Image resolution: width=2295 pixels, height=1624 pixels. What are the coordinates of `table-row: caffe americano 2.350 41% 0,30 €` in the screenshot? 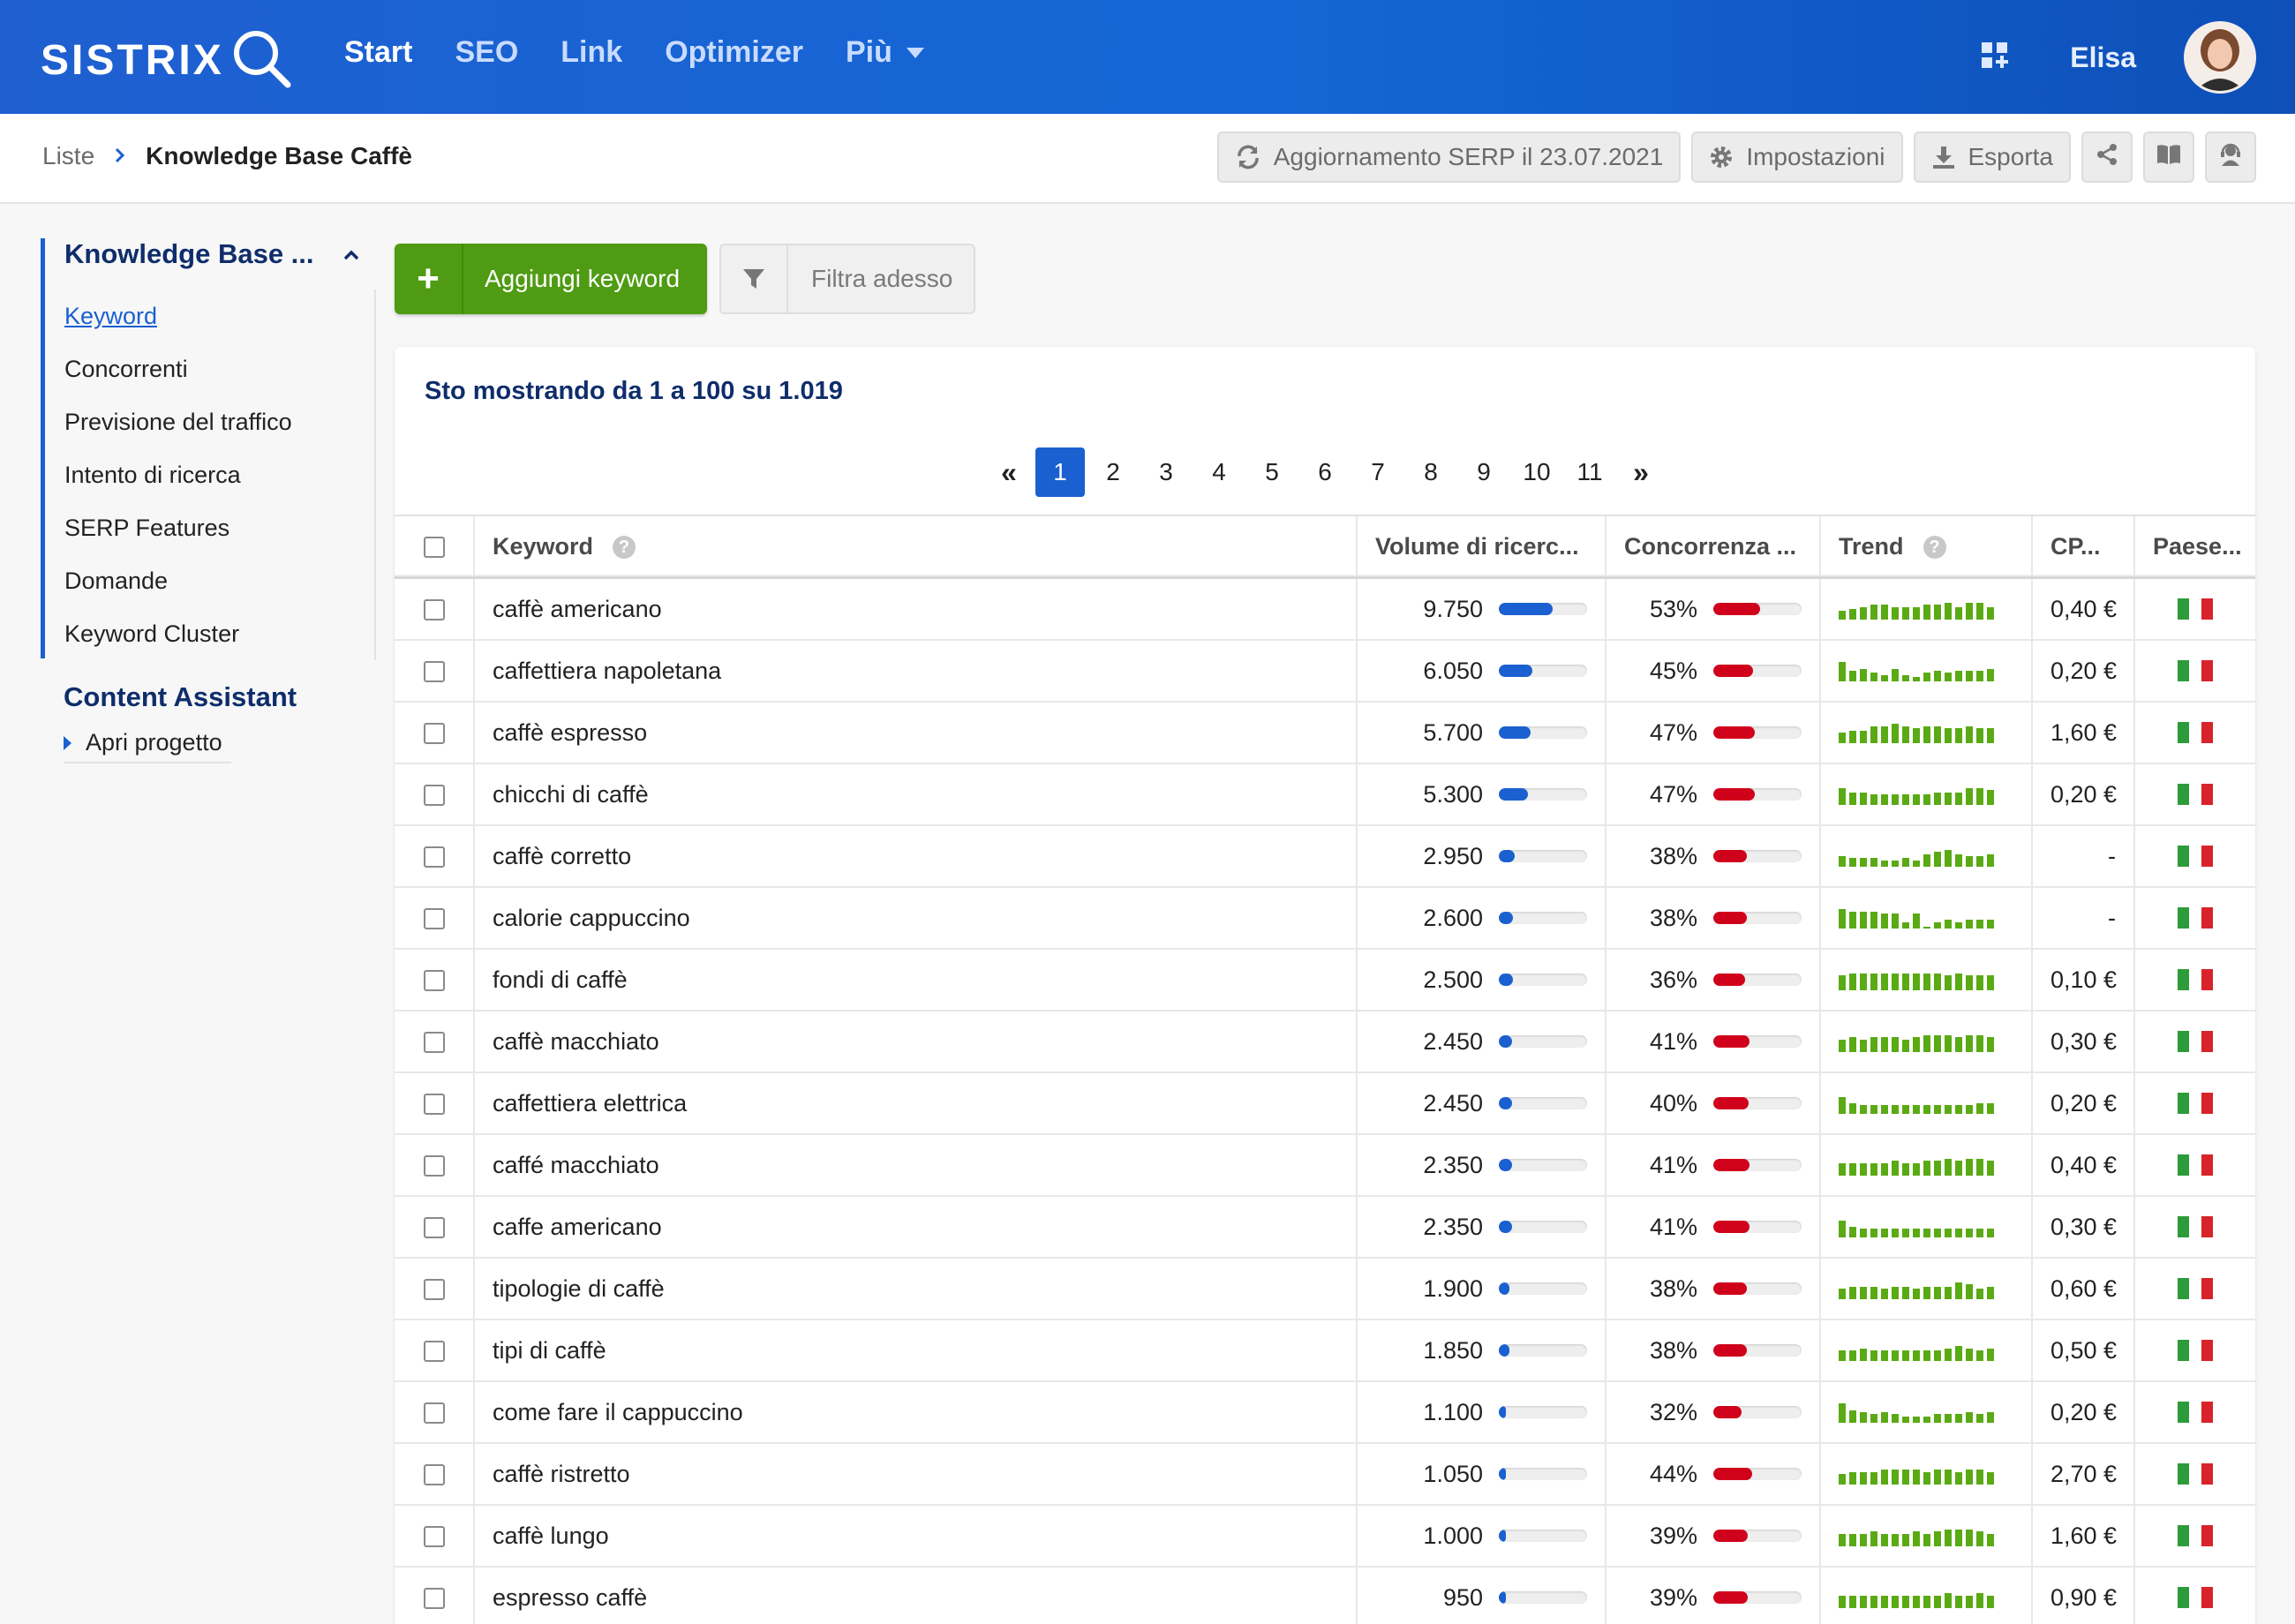 It's located at (1325, 1227).